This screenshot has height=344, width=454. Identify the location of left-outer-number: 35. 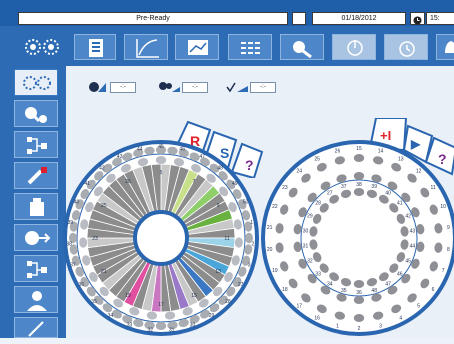
(94, 302).